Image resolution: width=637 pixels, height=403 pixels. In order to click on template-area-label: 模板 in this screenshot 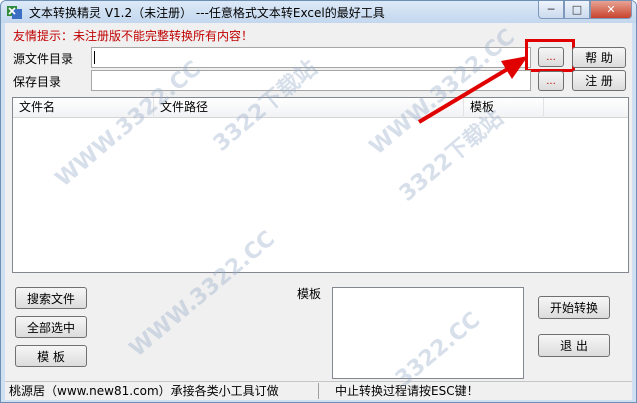, I will do `click(309, 294)`.